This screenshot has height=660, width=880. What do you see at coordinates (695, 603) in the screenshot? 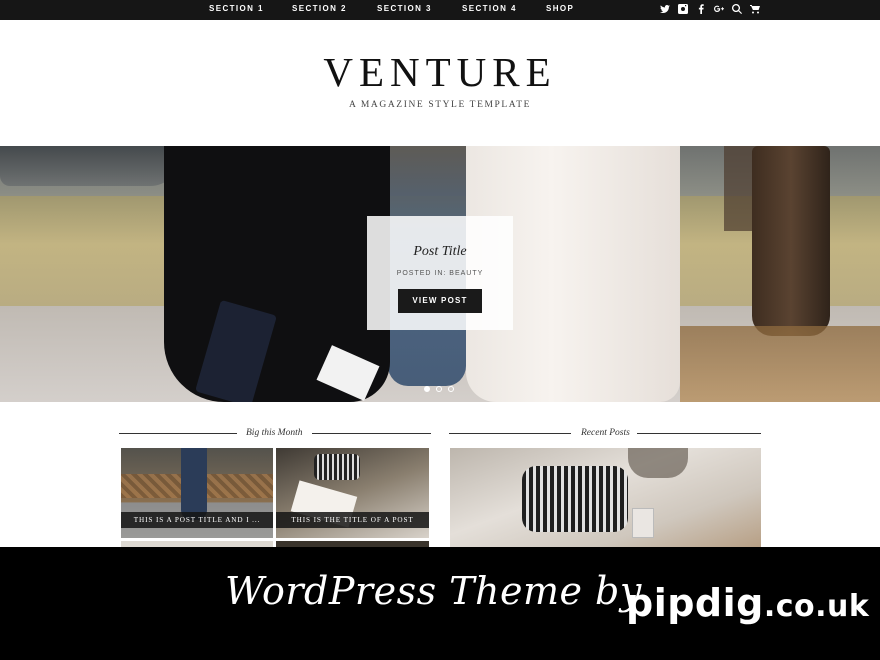
I see `brand-name: pipdig` at bounding box center [695, 603].